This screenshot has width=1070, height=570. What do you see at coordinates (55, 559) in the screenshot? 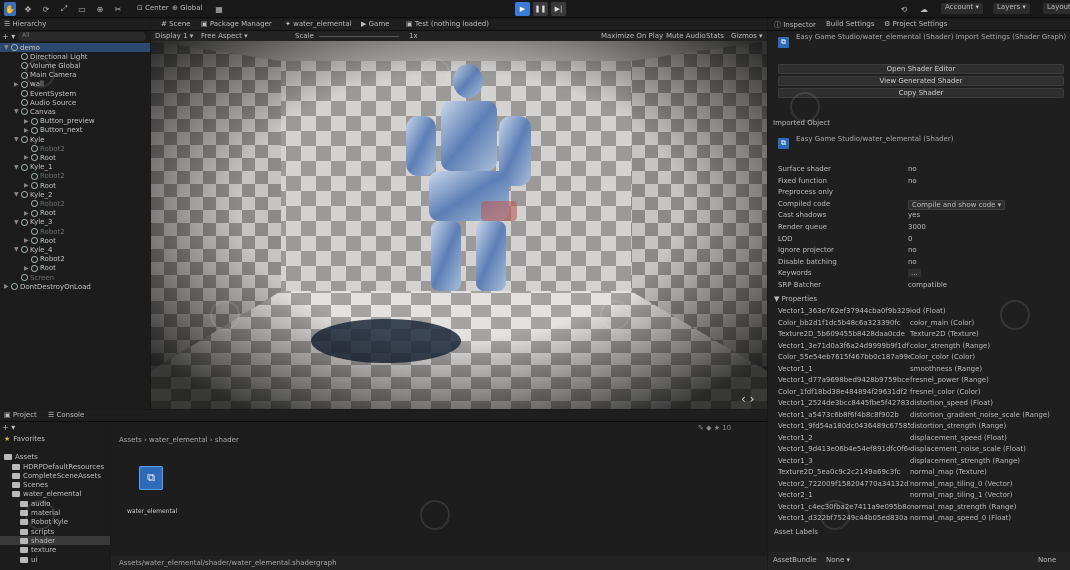
I see `project-folder-row: ui` at bounding box center [55, 559].